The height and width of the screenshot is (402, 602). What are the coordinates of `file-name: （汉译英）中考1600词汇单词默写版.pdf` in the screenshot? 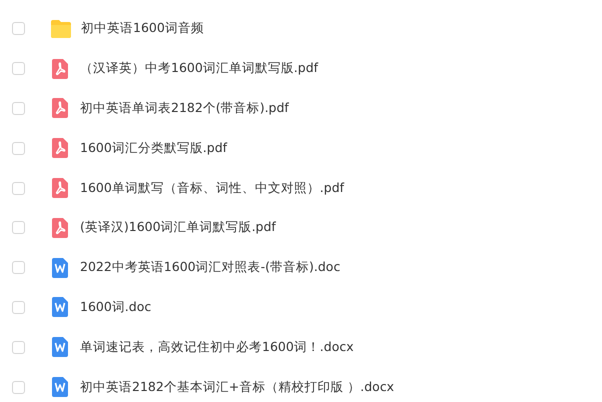 It's located at (199, 69).